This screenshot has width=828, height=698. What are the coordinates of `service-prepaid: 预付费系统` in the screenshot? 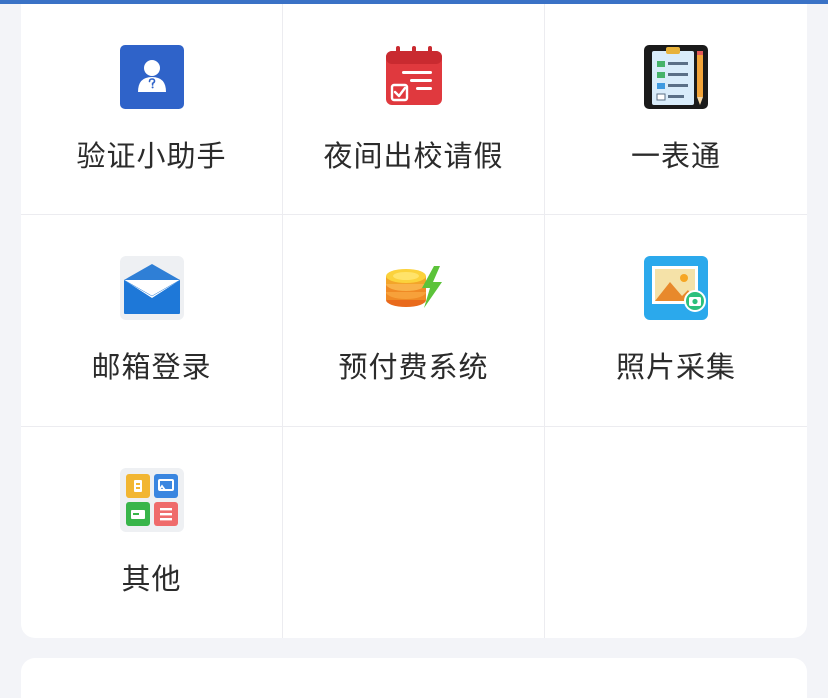 It's located at (414, 321).